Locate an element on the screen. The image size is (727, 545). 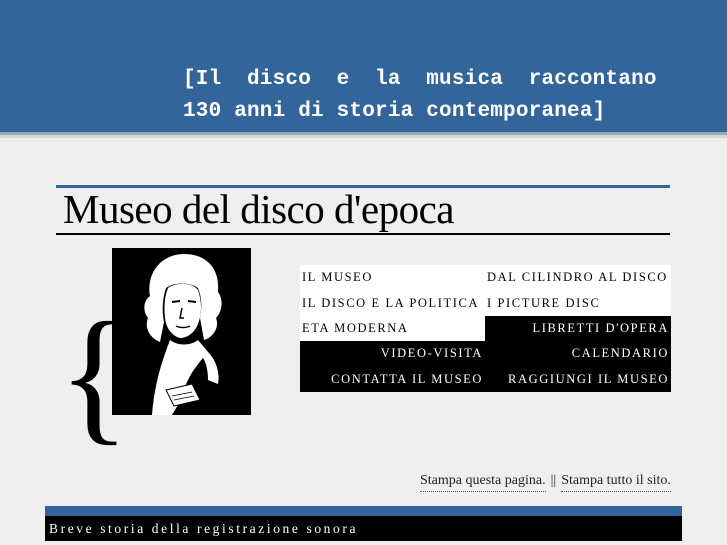
section-heading: Breve storia della registrazione sonora is located at coordinates (204, 528).